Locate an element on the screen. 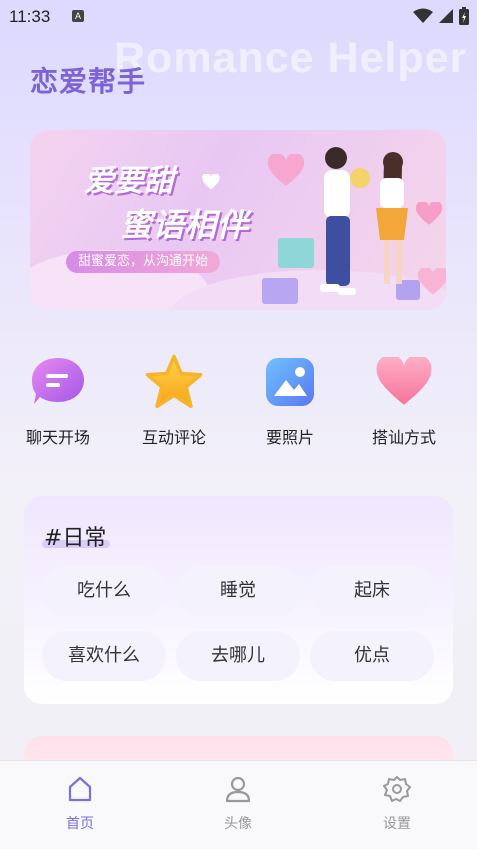 The height and width of the screenshot is (849, 477). heart-icon is located at coordinates (404, 382).